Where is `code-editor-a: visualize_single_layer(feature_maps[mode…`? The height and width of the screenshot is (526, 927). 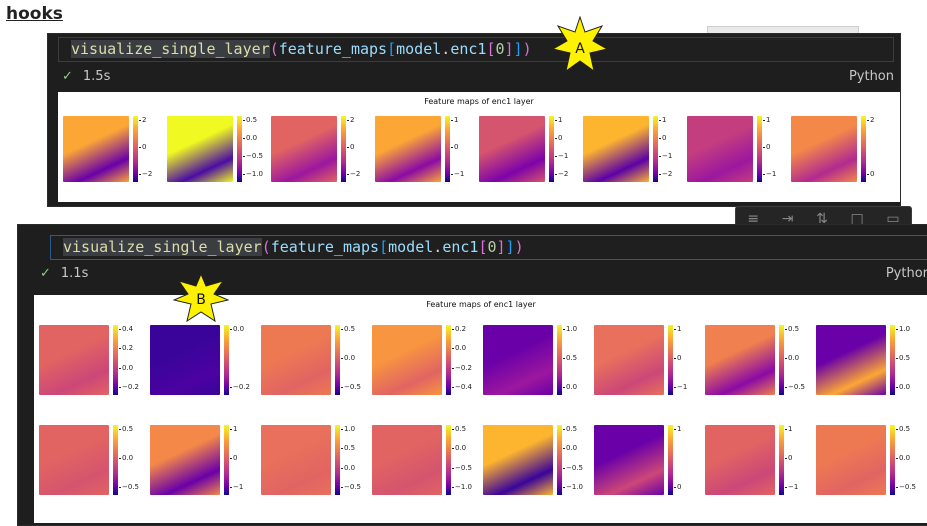 code-editor-a: visualize_single_layer(feature_maps[mode… is located at coordinates (476, 49).